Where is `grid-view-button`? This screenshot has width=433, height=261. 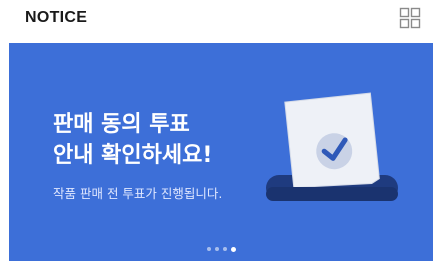 grid-view-button is located at coordinates (410, 18).